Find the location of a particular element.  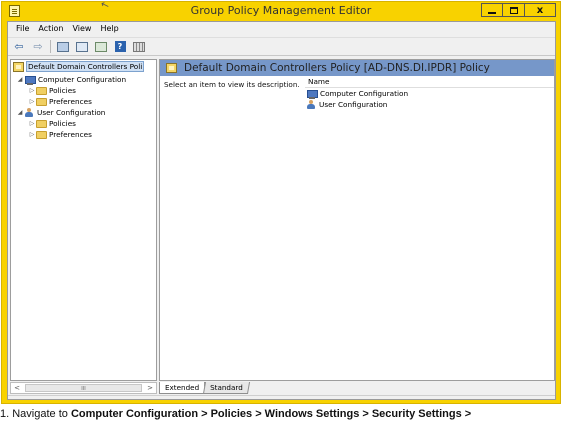

show-columns-button is located at coordinates (139, 46).